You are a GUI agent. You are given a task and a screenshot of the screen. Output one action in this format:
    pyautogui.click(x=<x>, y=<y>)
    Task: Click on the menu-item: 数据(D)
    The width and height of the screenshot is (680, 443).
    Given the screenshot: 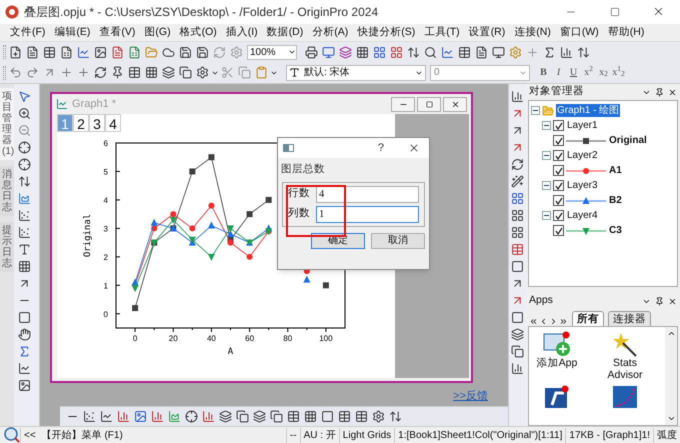 What is the action you would take?
    pyautogui.click(x=285, y=32)
    